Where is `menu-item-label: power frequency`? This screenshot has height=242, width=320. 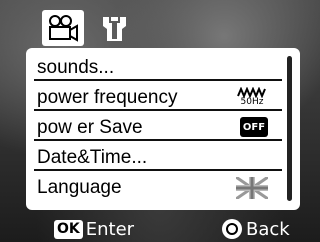 menu-item-label: power frequency is located at coordinates (107, 97).